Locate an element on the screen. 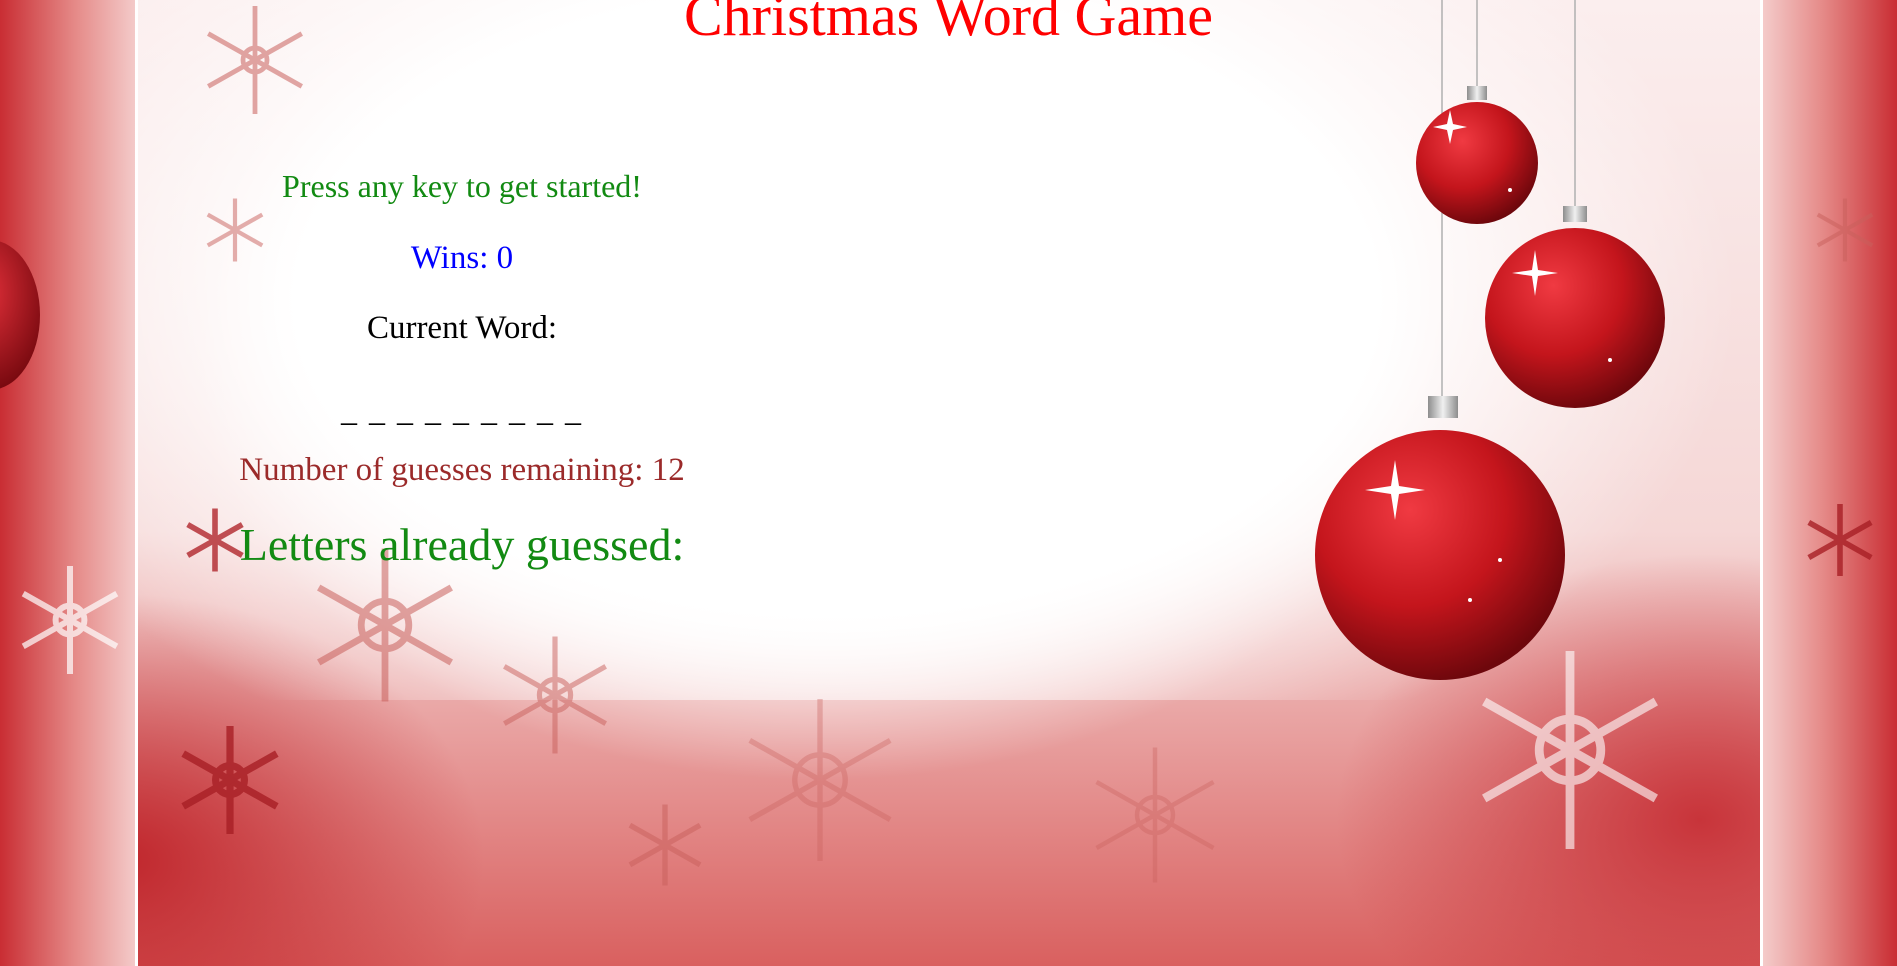 This screenshot has width=1897, height=966. wins-counter: Wins: 0 is located at coordinates (462, 258).